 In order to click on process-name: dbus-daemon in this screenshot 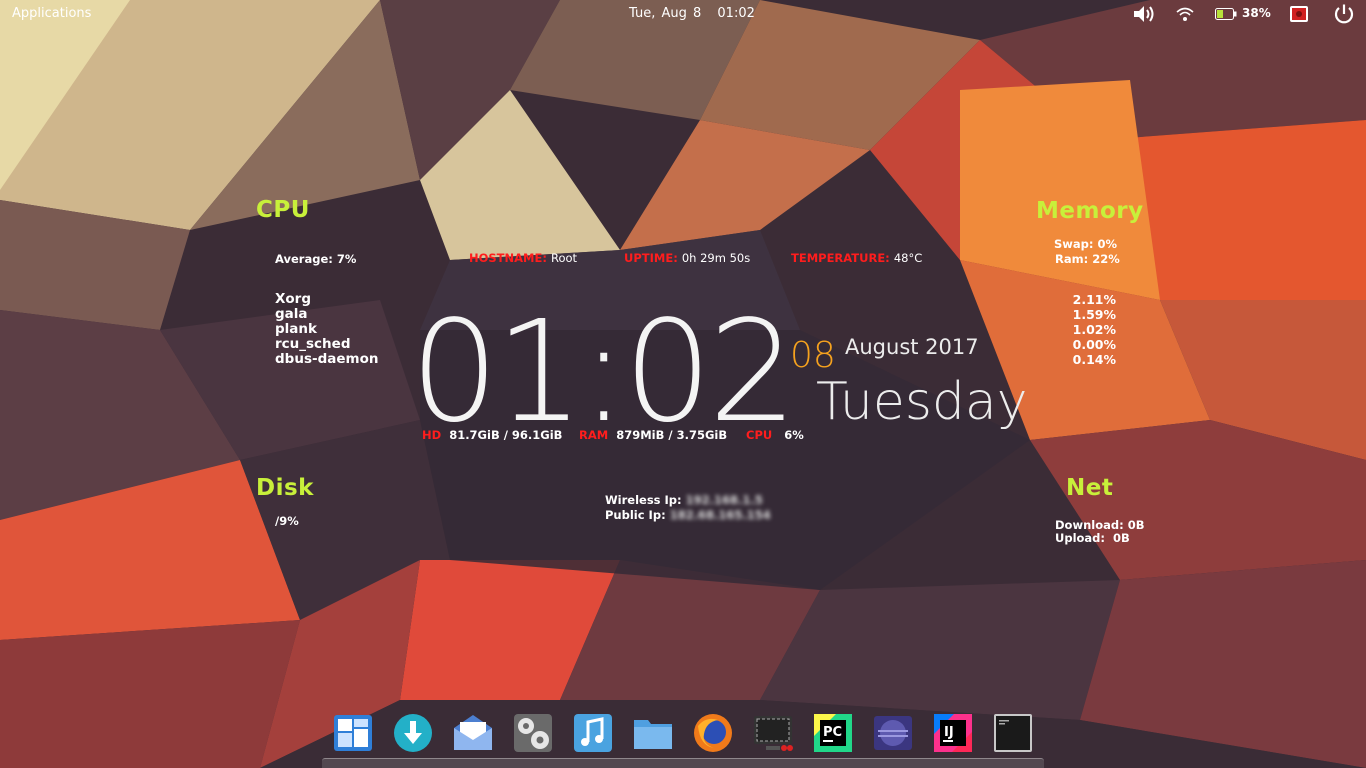, I will do `click(327, 359)`.